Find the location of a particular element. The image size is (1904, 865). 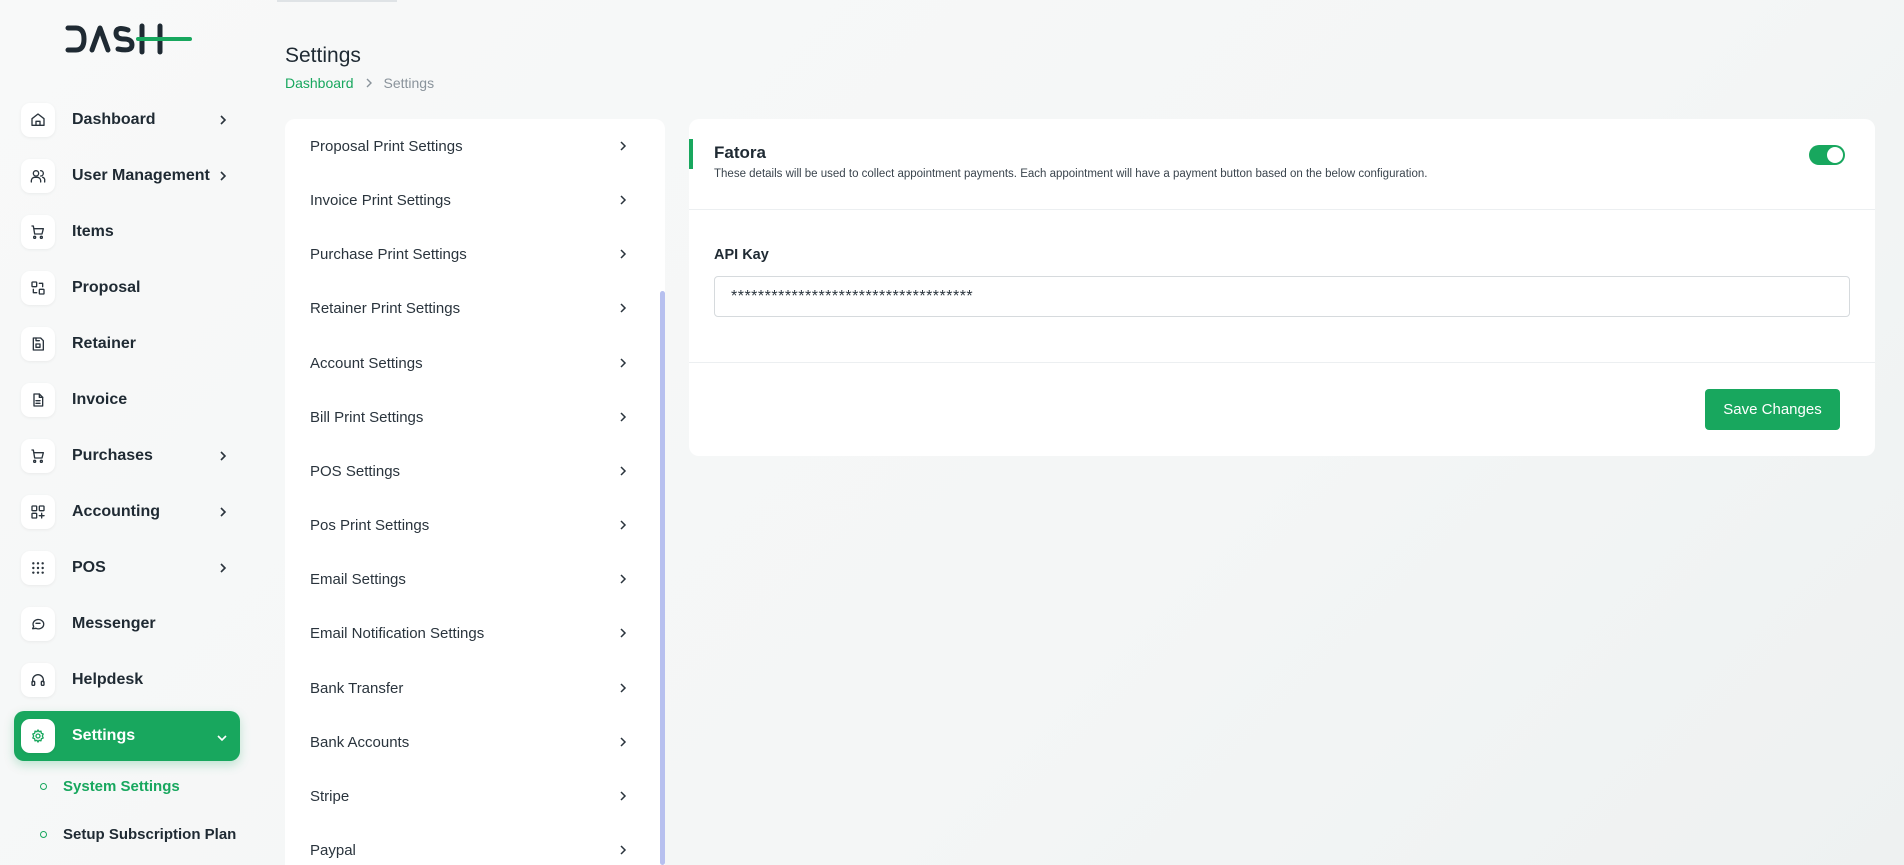

settings-menu-label: Email Notification Settings is located at coordinates (397, 633).